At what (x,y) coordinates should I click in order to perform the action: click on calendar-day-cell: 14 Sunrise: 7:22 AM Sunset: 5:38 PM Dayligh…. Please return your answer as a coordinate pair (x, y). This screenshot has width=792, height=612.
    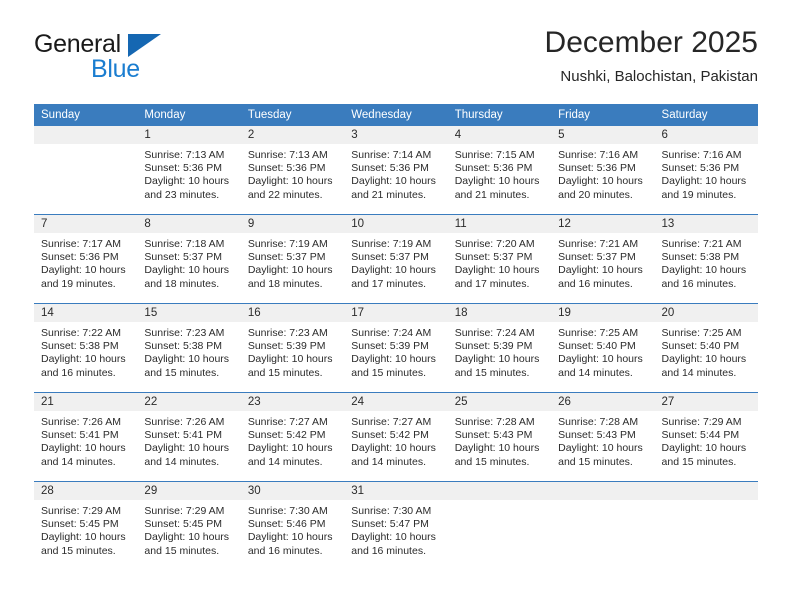
    Looking at the image, I should click on (86, 348).